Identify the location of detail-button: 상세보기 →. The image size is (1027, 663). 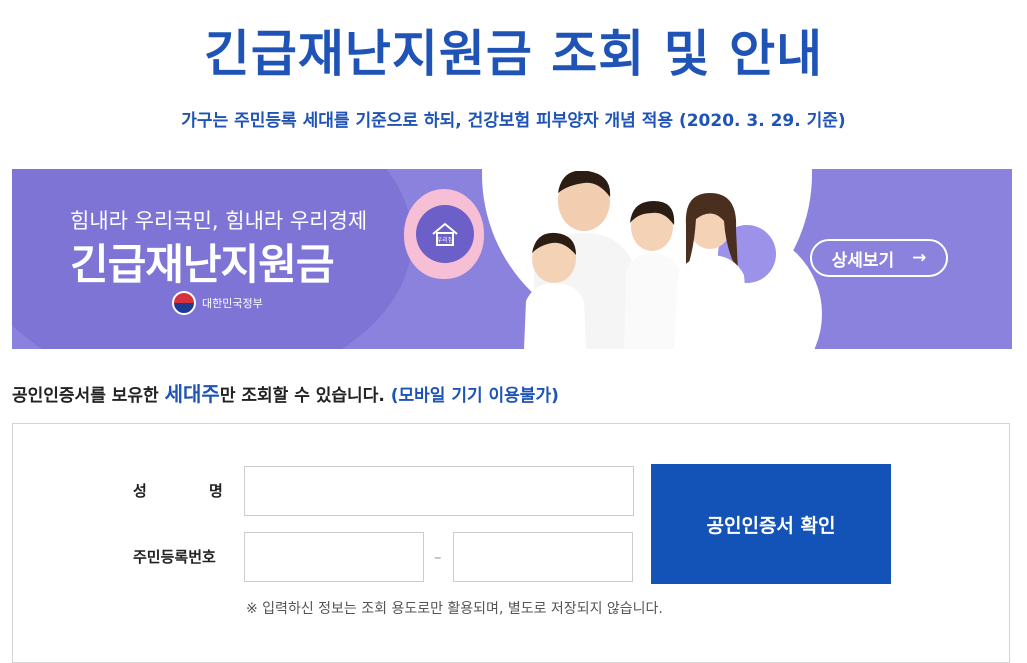
(879, 258).